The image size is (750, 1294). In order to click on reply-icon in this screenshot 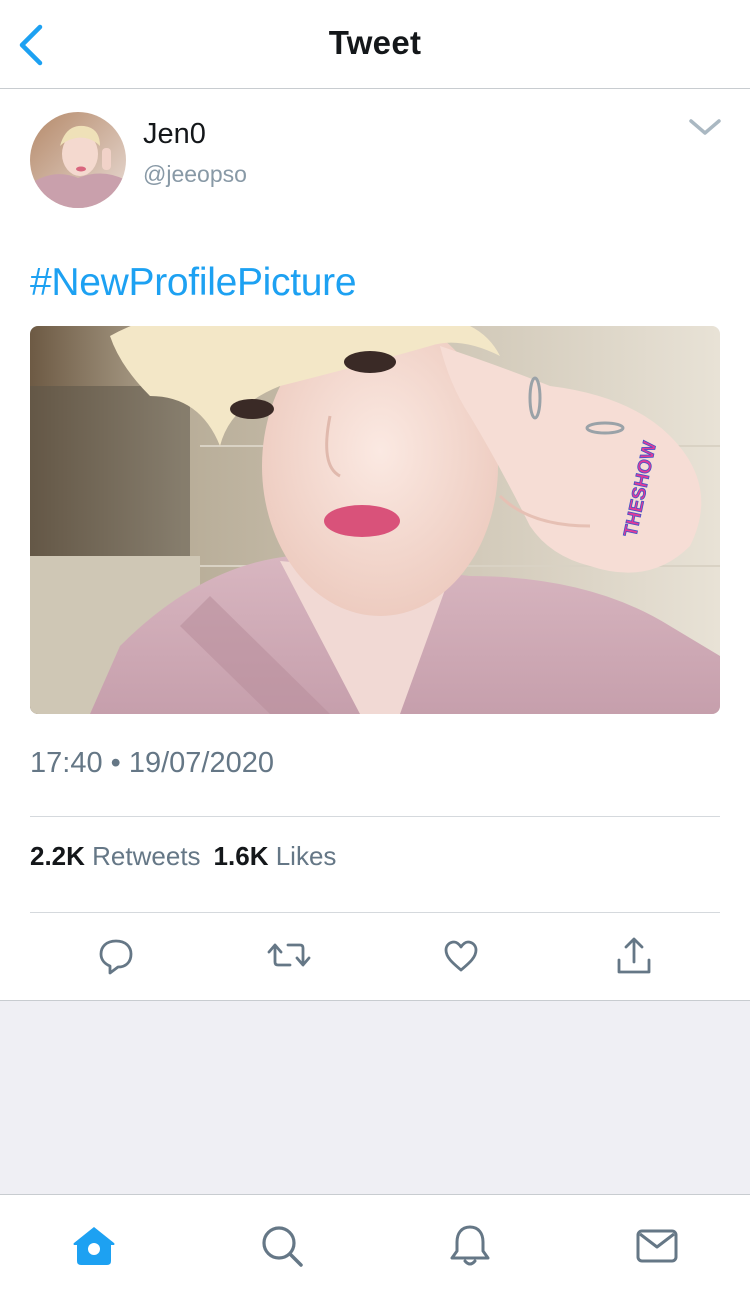, I will do `click(116, 957)`.